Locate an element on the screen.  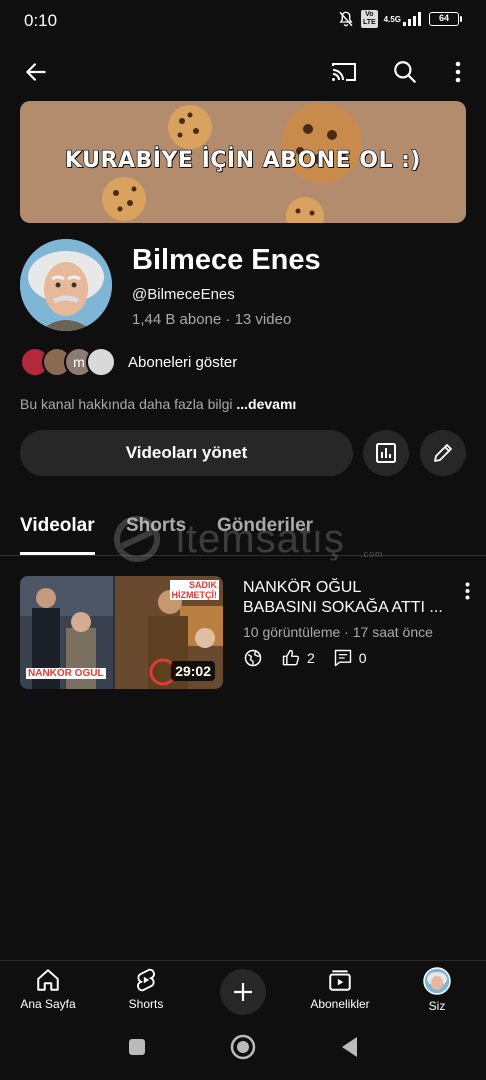
analytics-button is located at coordinates (386, 453).